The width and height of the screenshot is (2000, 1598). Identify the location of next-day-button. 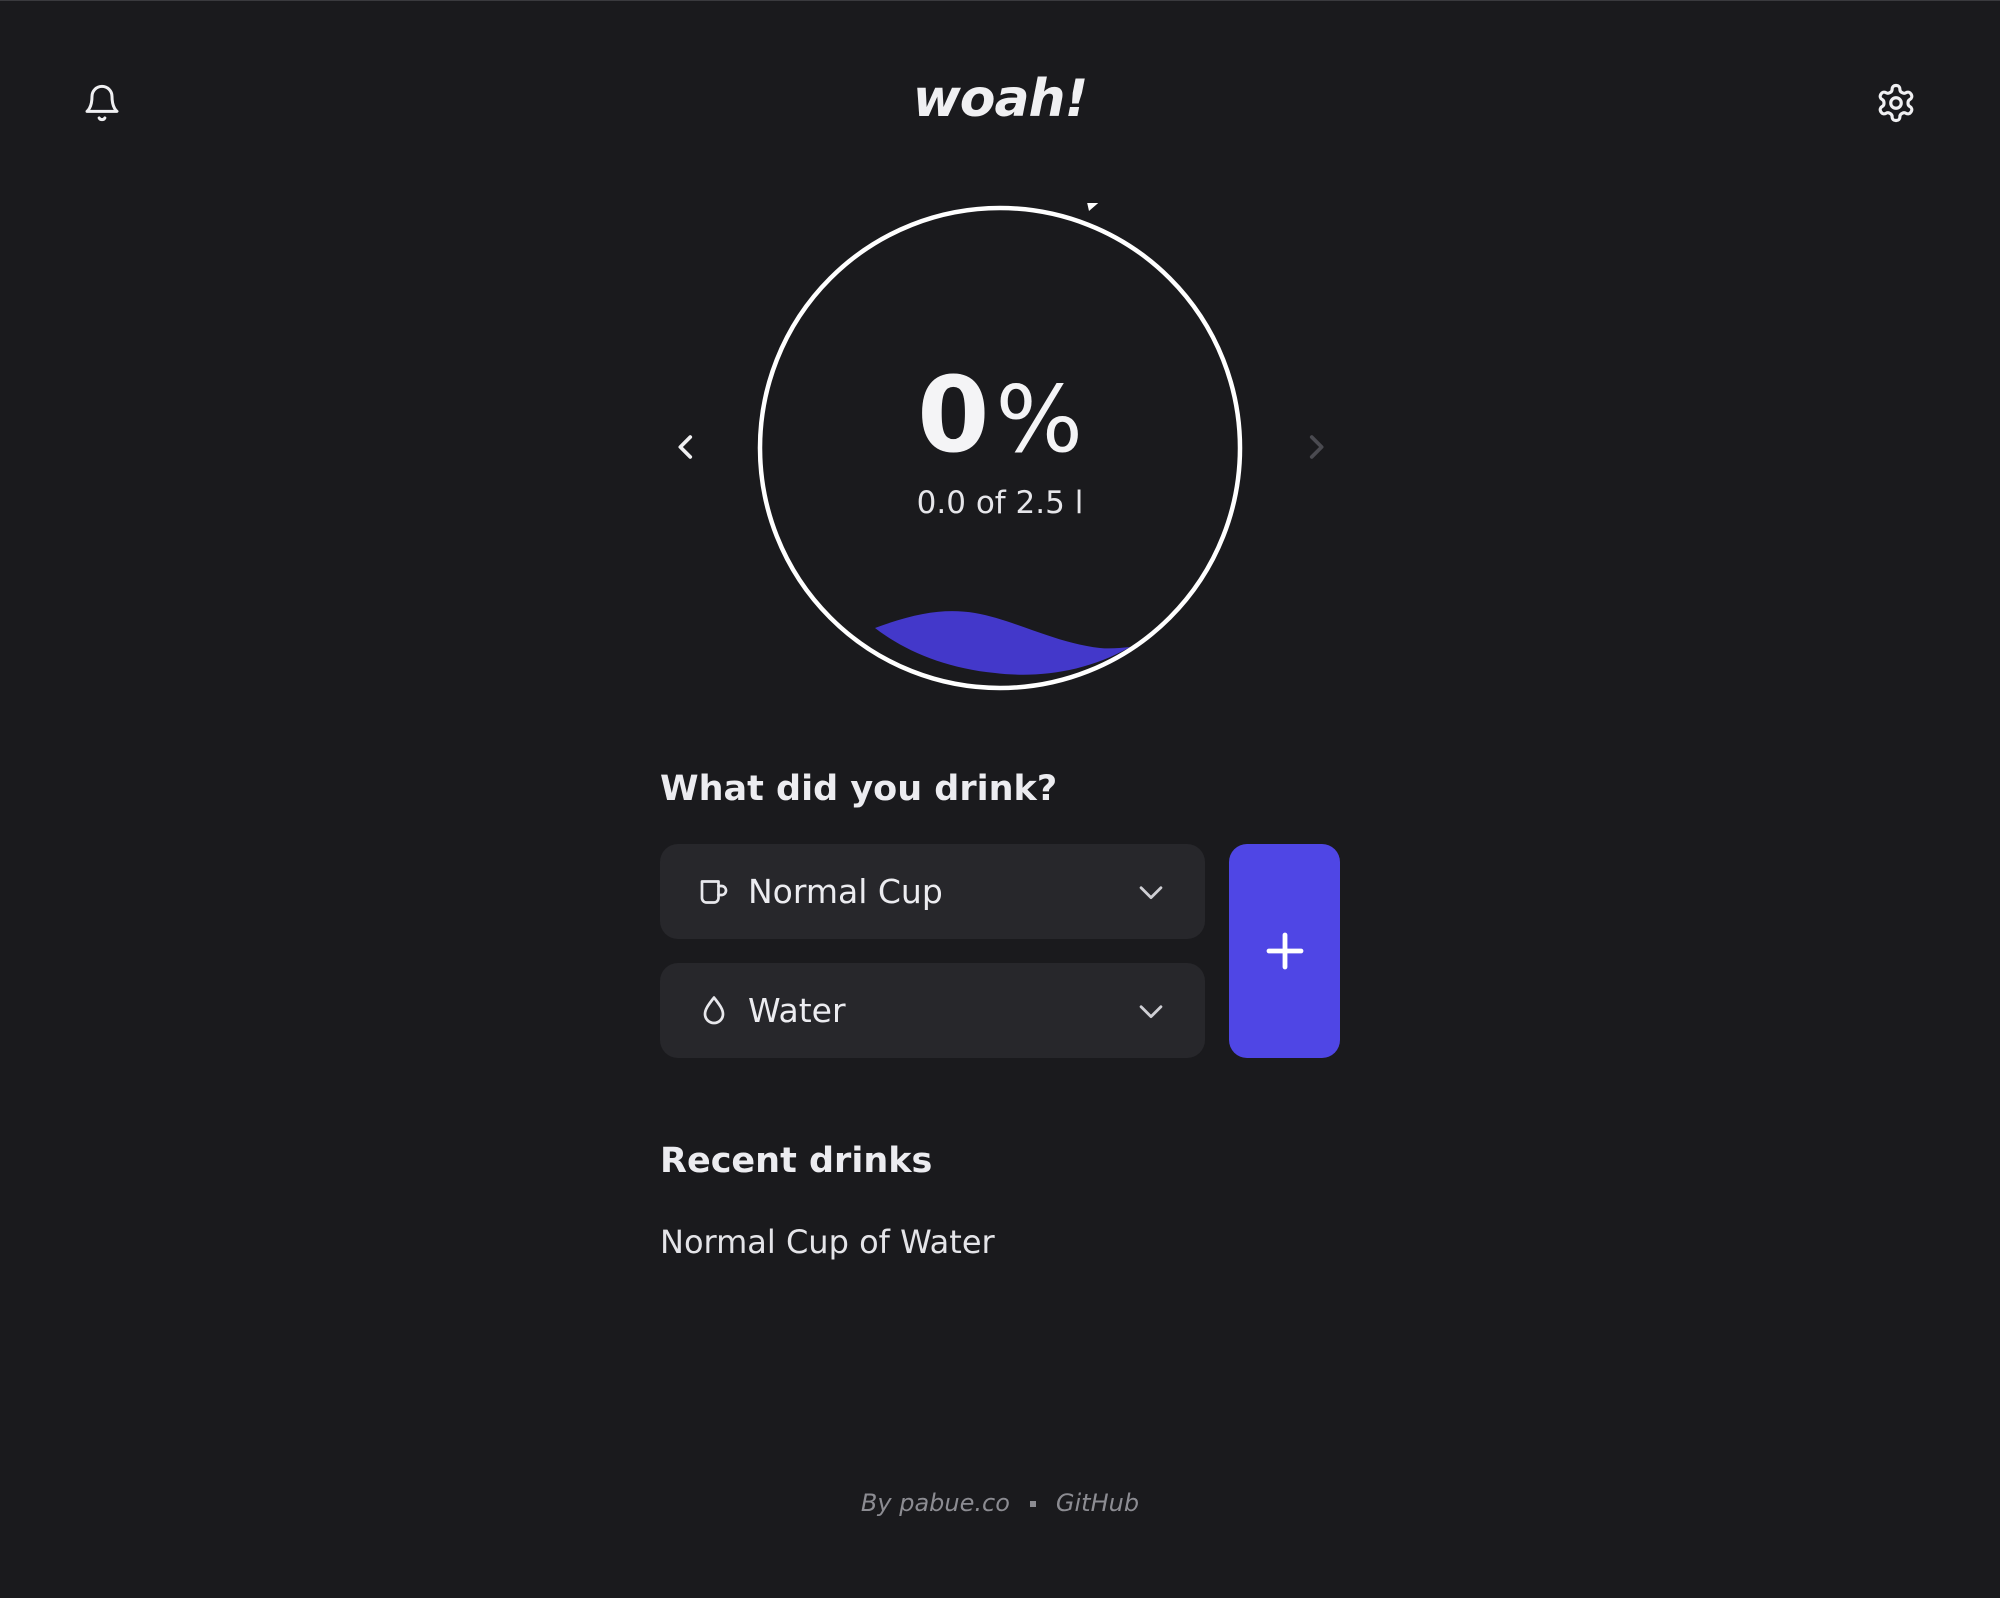
(1316, 447).